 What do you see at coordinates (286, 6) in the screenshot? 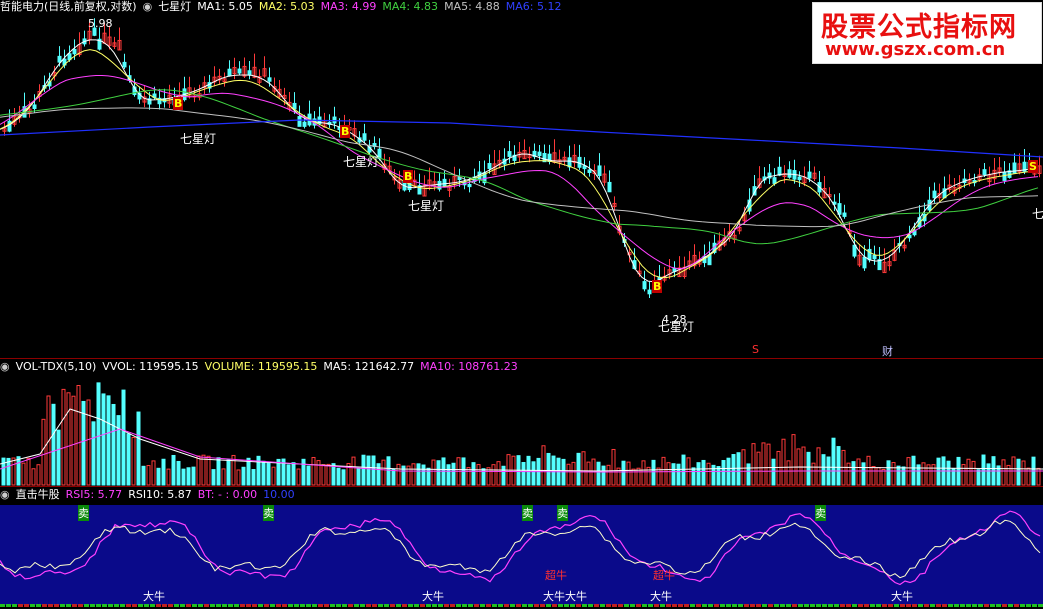
I see `ma2-value: MA2: 5.03` at bounding box center [286, 6].